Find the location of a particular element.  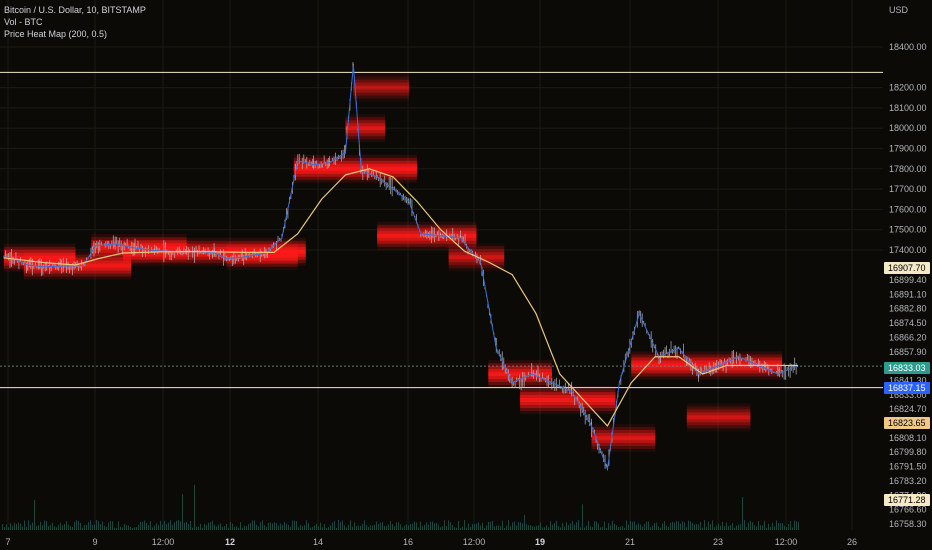

time-tick-label: 26 is located at coordinates (852, 542).